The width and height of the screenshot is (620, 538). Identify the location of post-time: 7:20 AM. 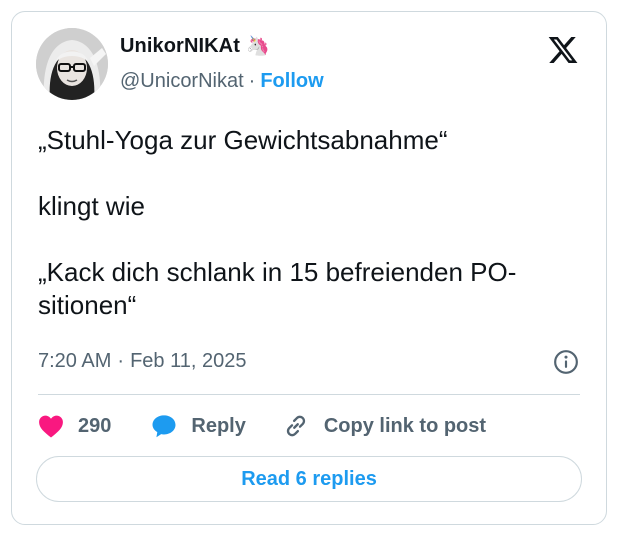
(75, 361).